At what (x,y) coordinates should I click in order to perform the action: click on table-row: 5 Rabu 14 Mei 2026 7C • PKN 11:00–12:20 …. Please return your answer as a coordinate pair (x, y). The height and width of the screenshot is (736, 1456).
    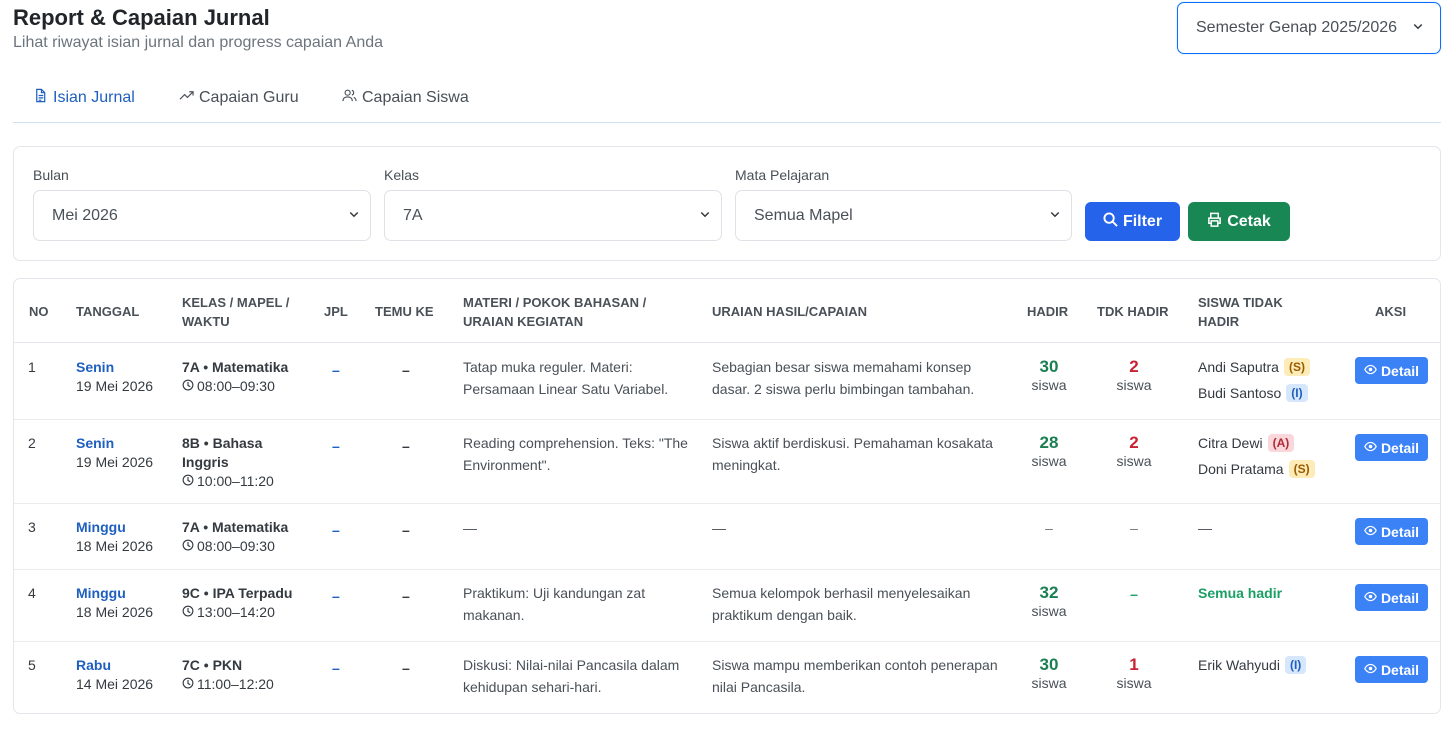
    Looking at the image, I should click on (727, 677).